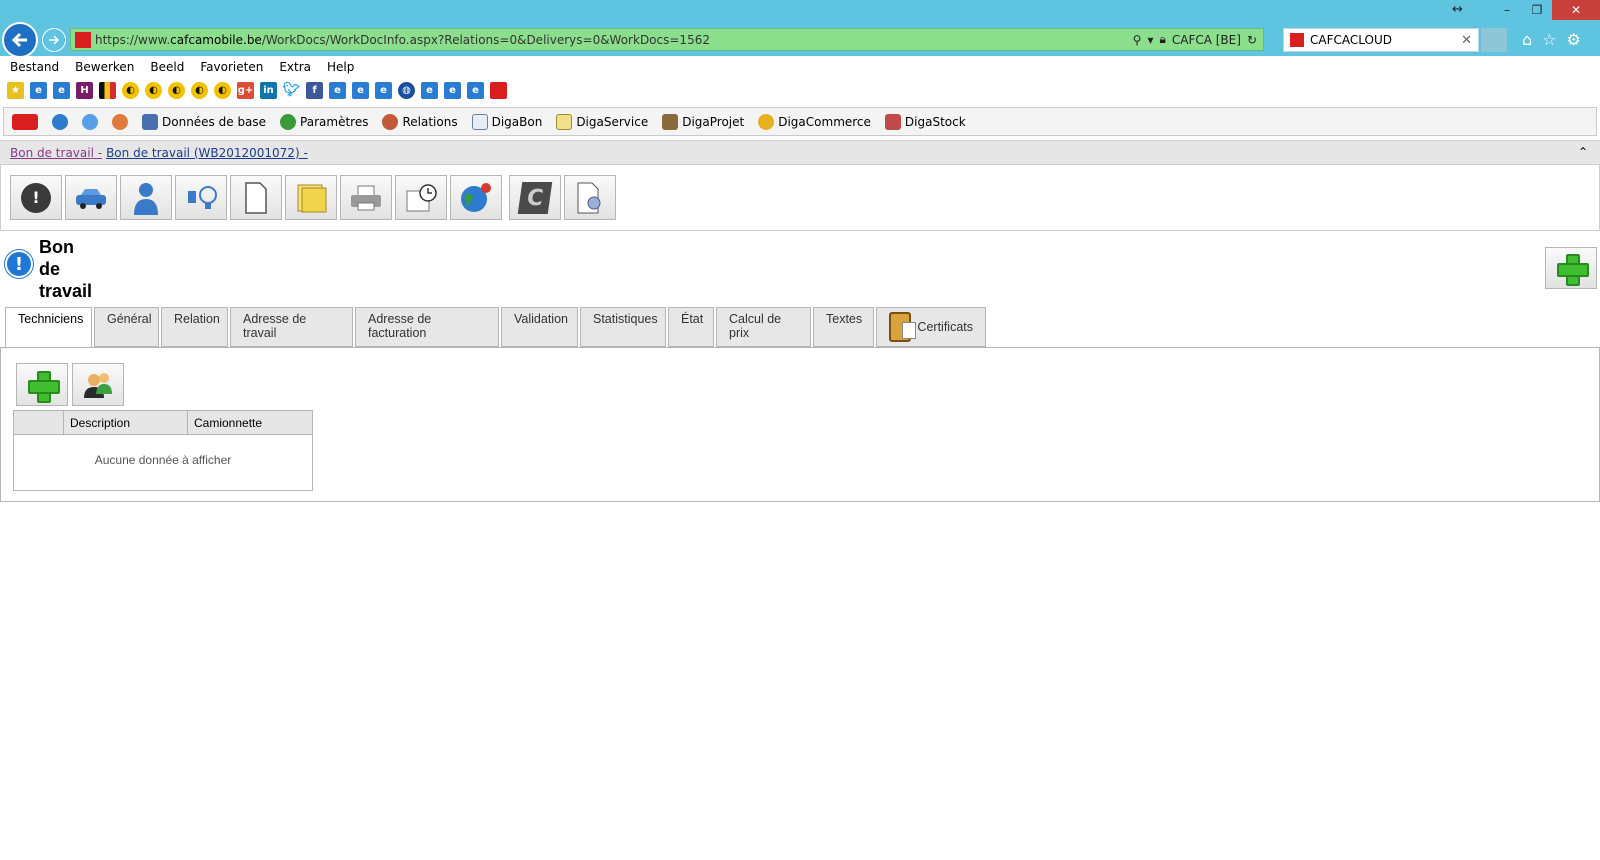 The height and width of the screenshot is (860, 1600). I want to click on add-favorite-icon: ★, so click(15, 90).